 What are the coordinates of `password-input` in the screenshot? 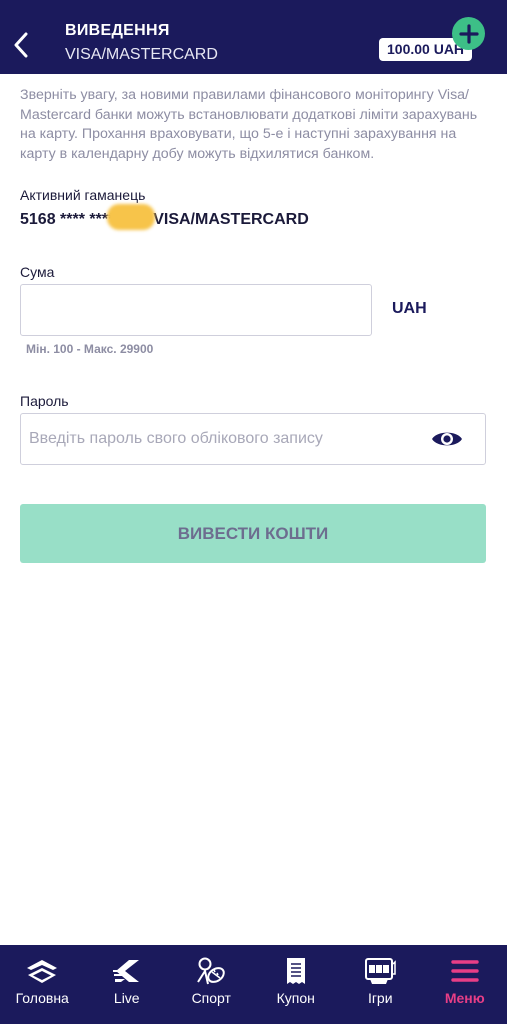 It's located at (221, 439).